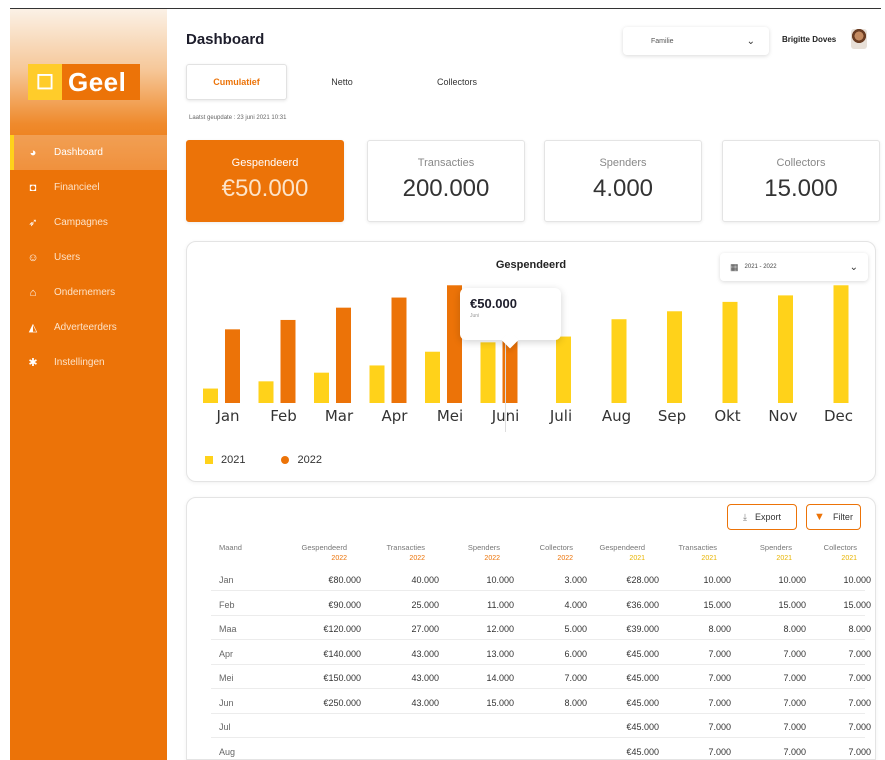 This screenshot has width=885, height=760. Describe the element at coordinates (210, 395) in the screenshot. I see `bar-2021-jan` at that location.